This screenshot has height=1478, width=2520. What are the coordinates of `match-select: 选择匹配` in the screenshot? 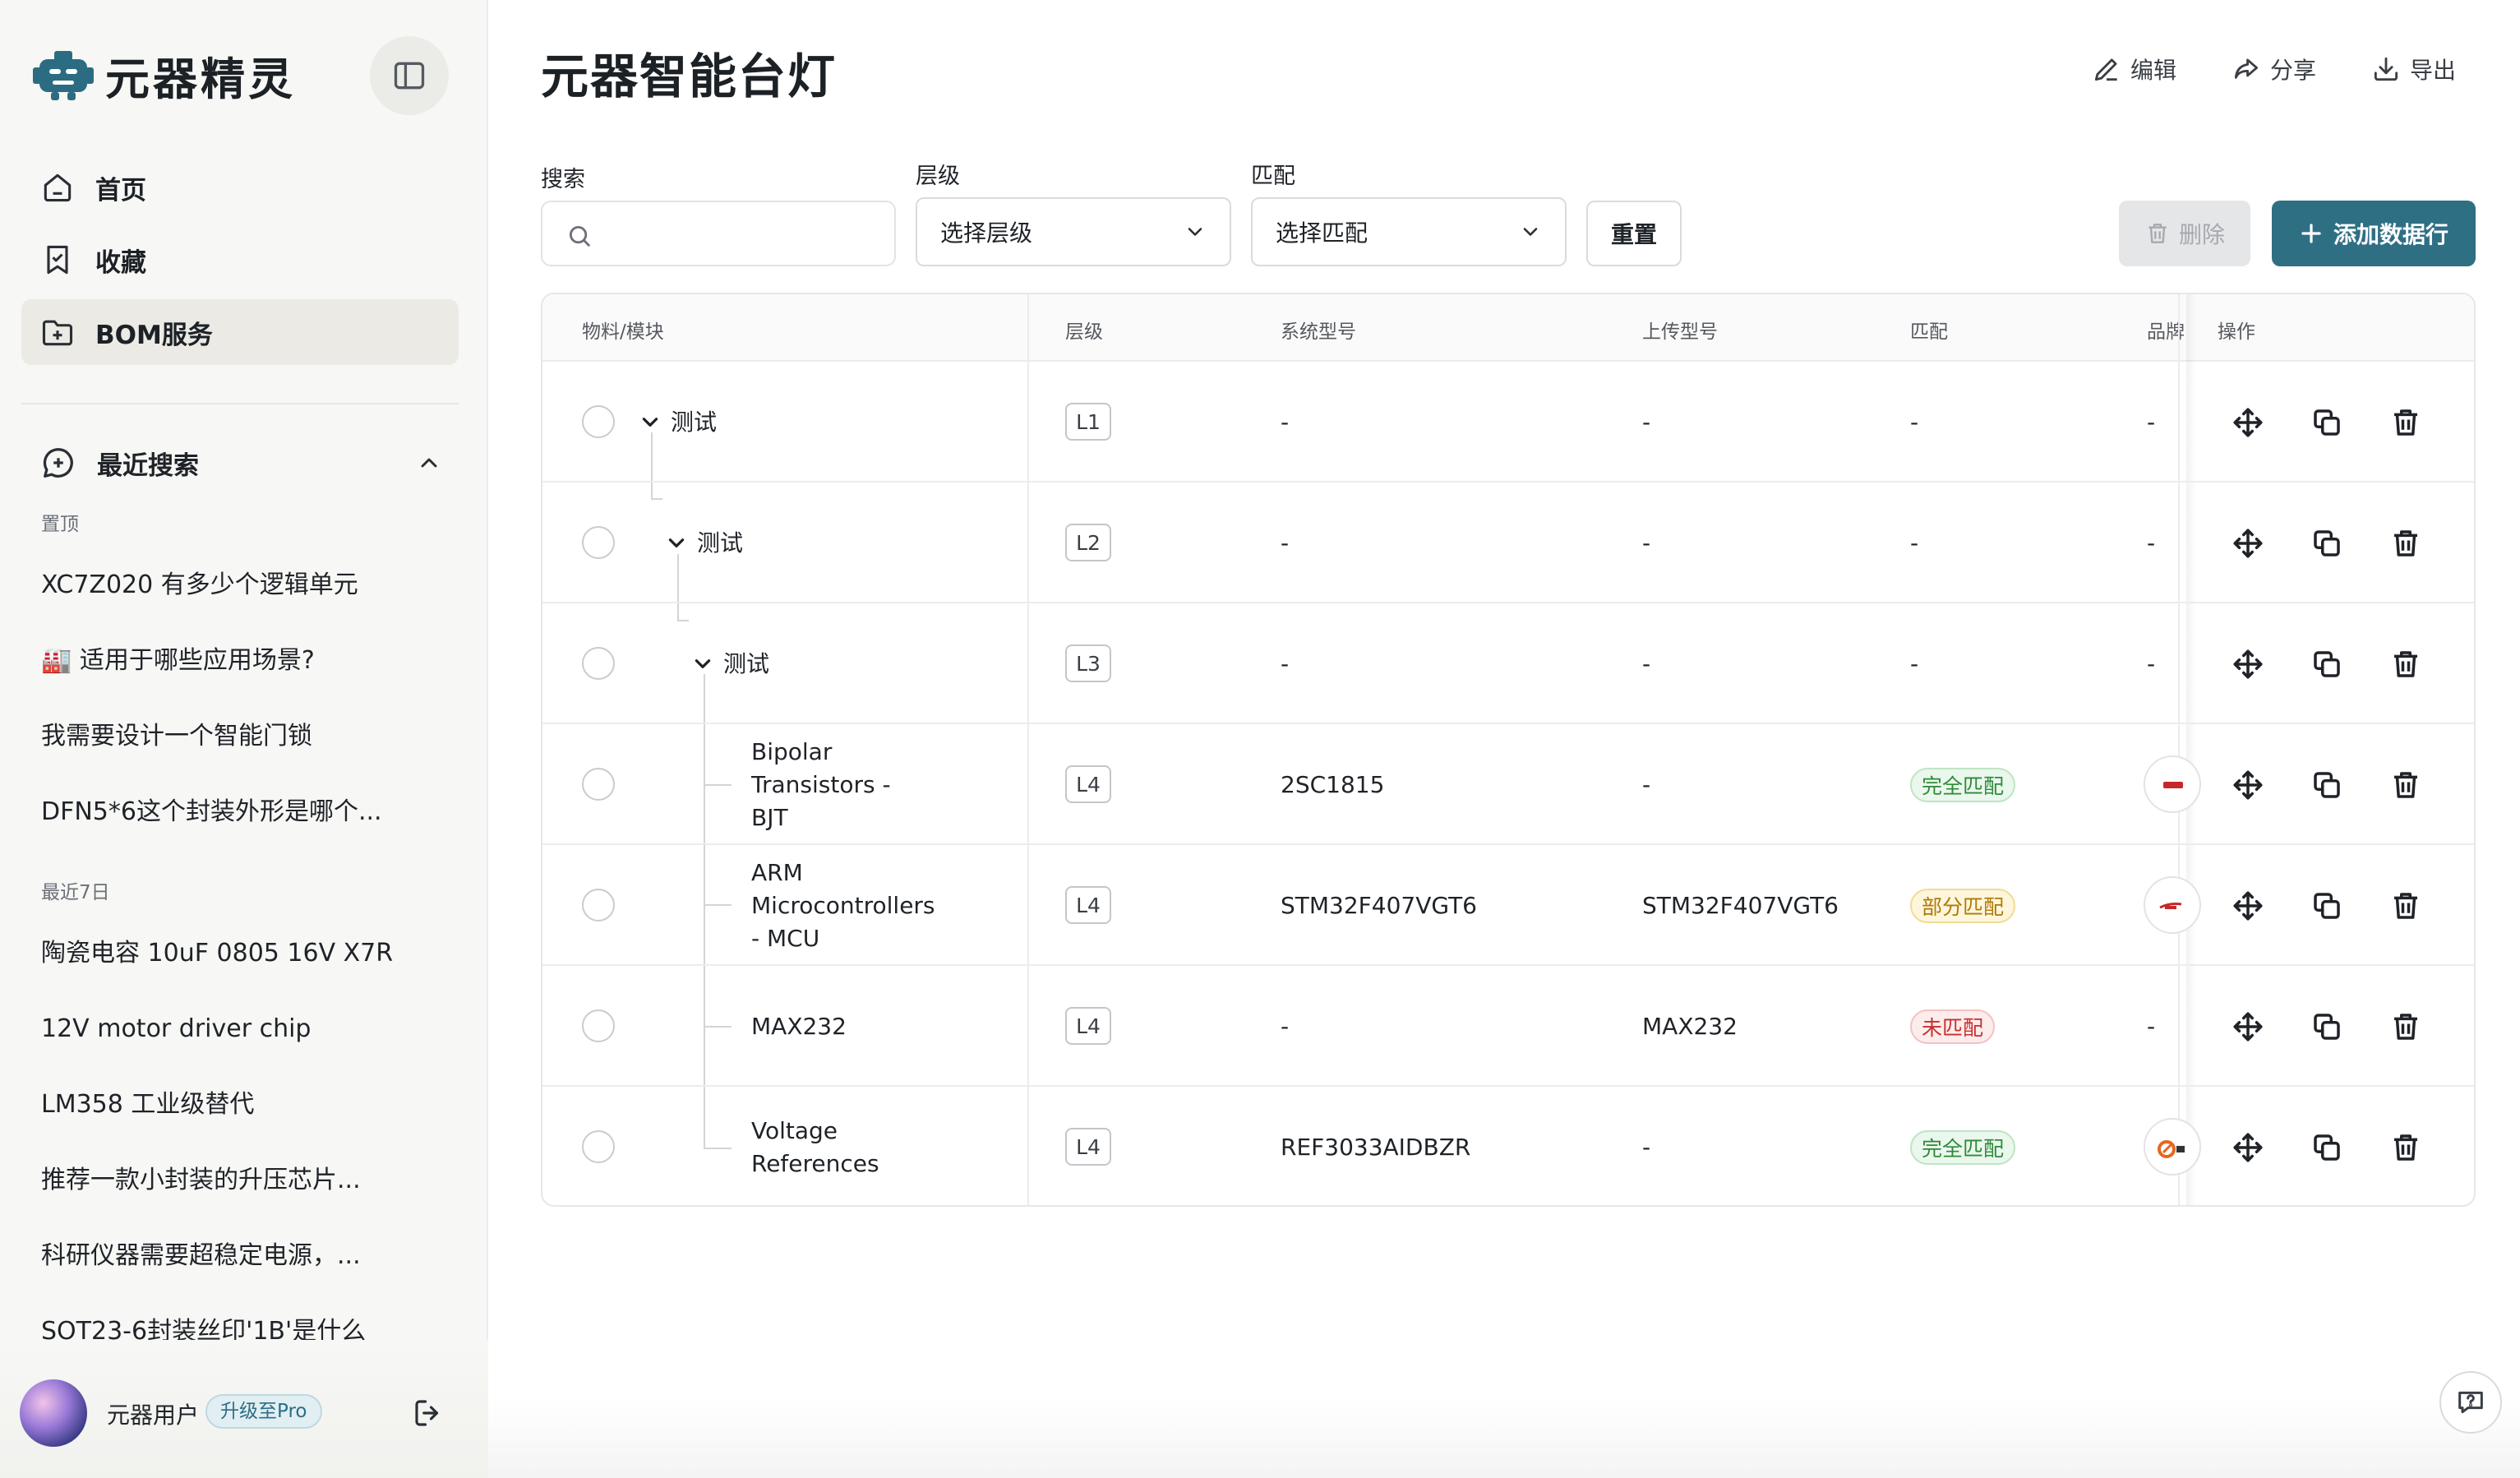 It's located at (1409, 231).